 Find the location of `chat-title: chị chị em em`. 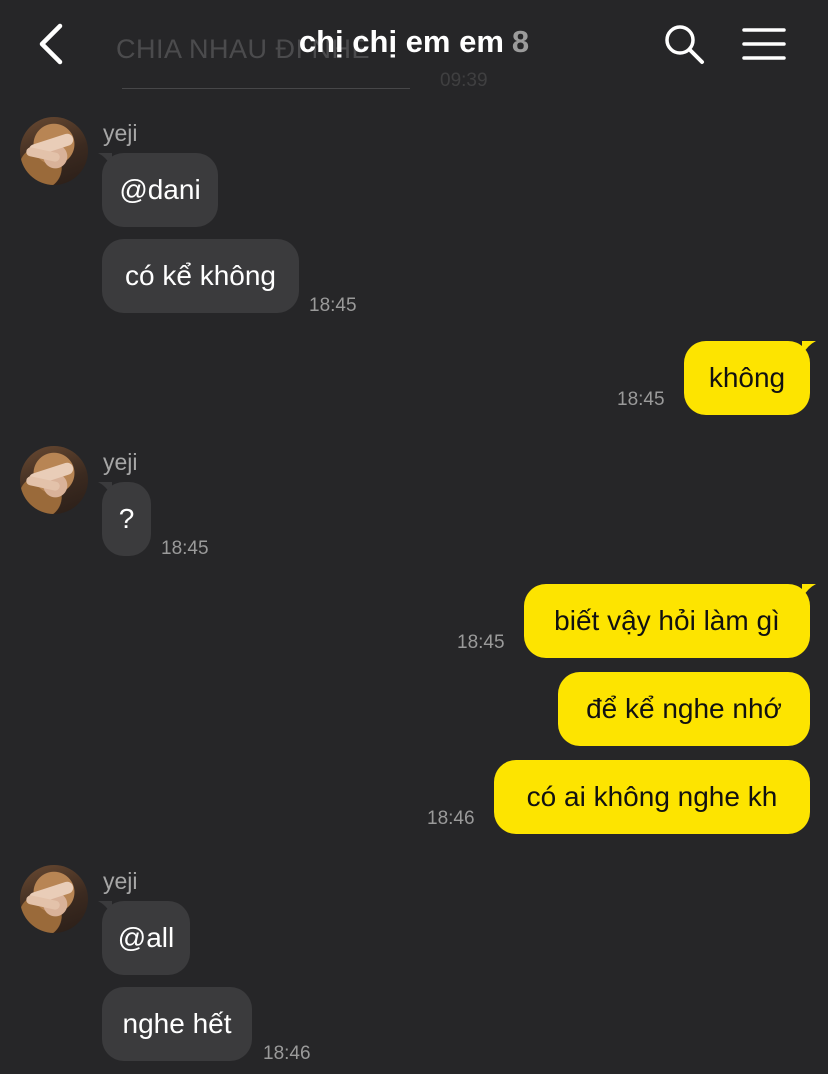

chat-title: chị chị em em is located at coordinates (401, 41).